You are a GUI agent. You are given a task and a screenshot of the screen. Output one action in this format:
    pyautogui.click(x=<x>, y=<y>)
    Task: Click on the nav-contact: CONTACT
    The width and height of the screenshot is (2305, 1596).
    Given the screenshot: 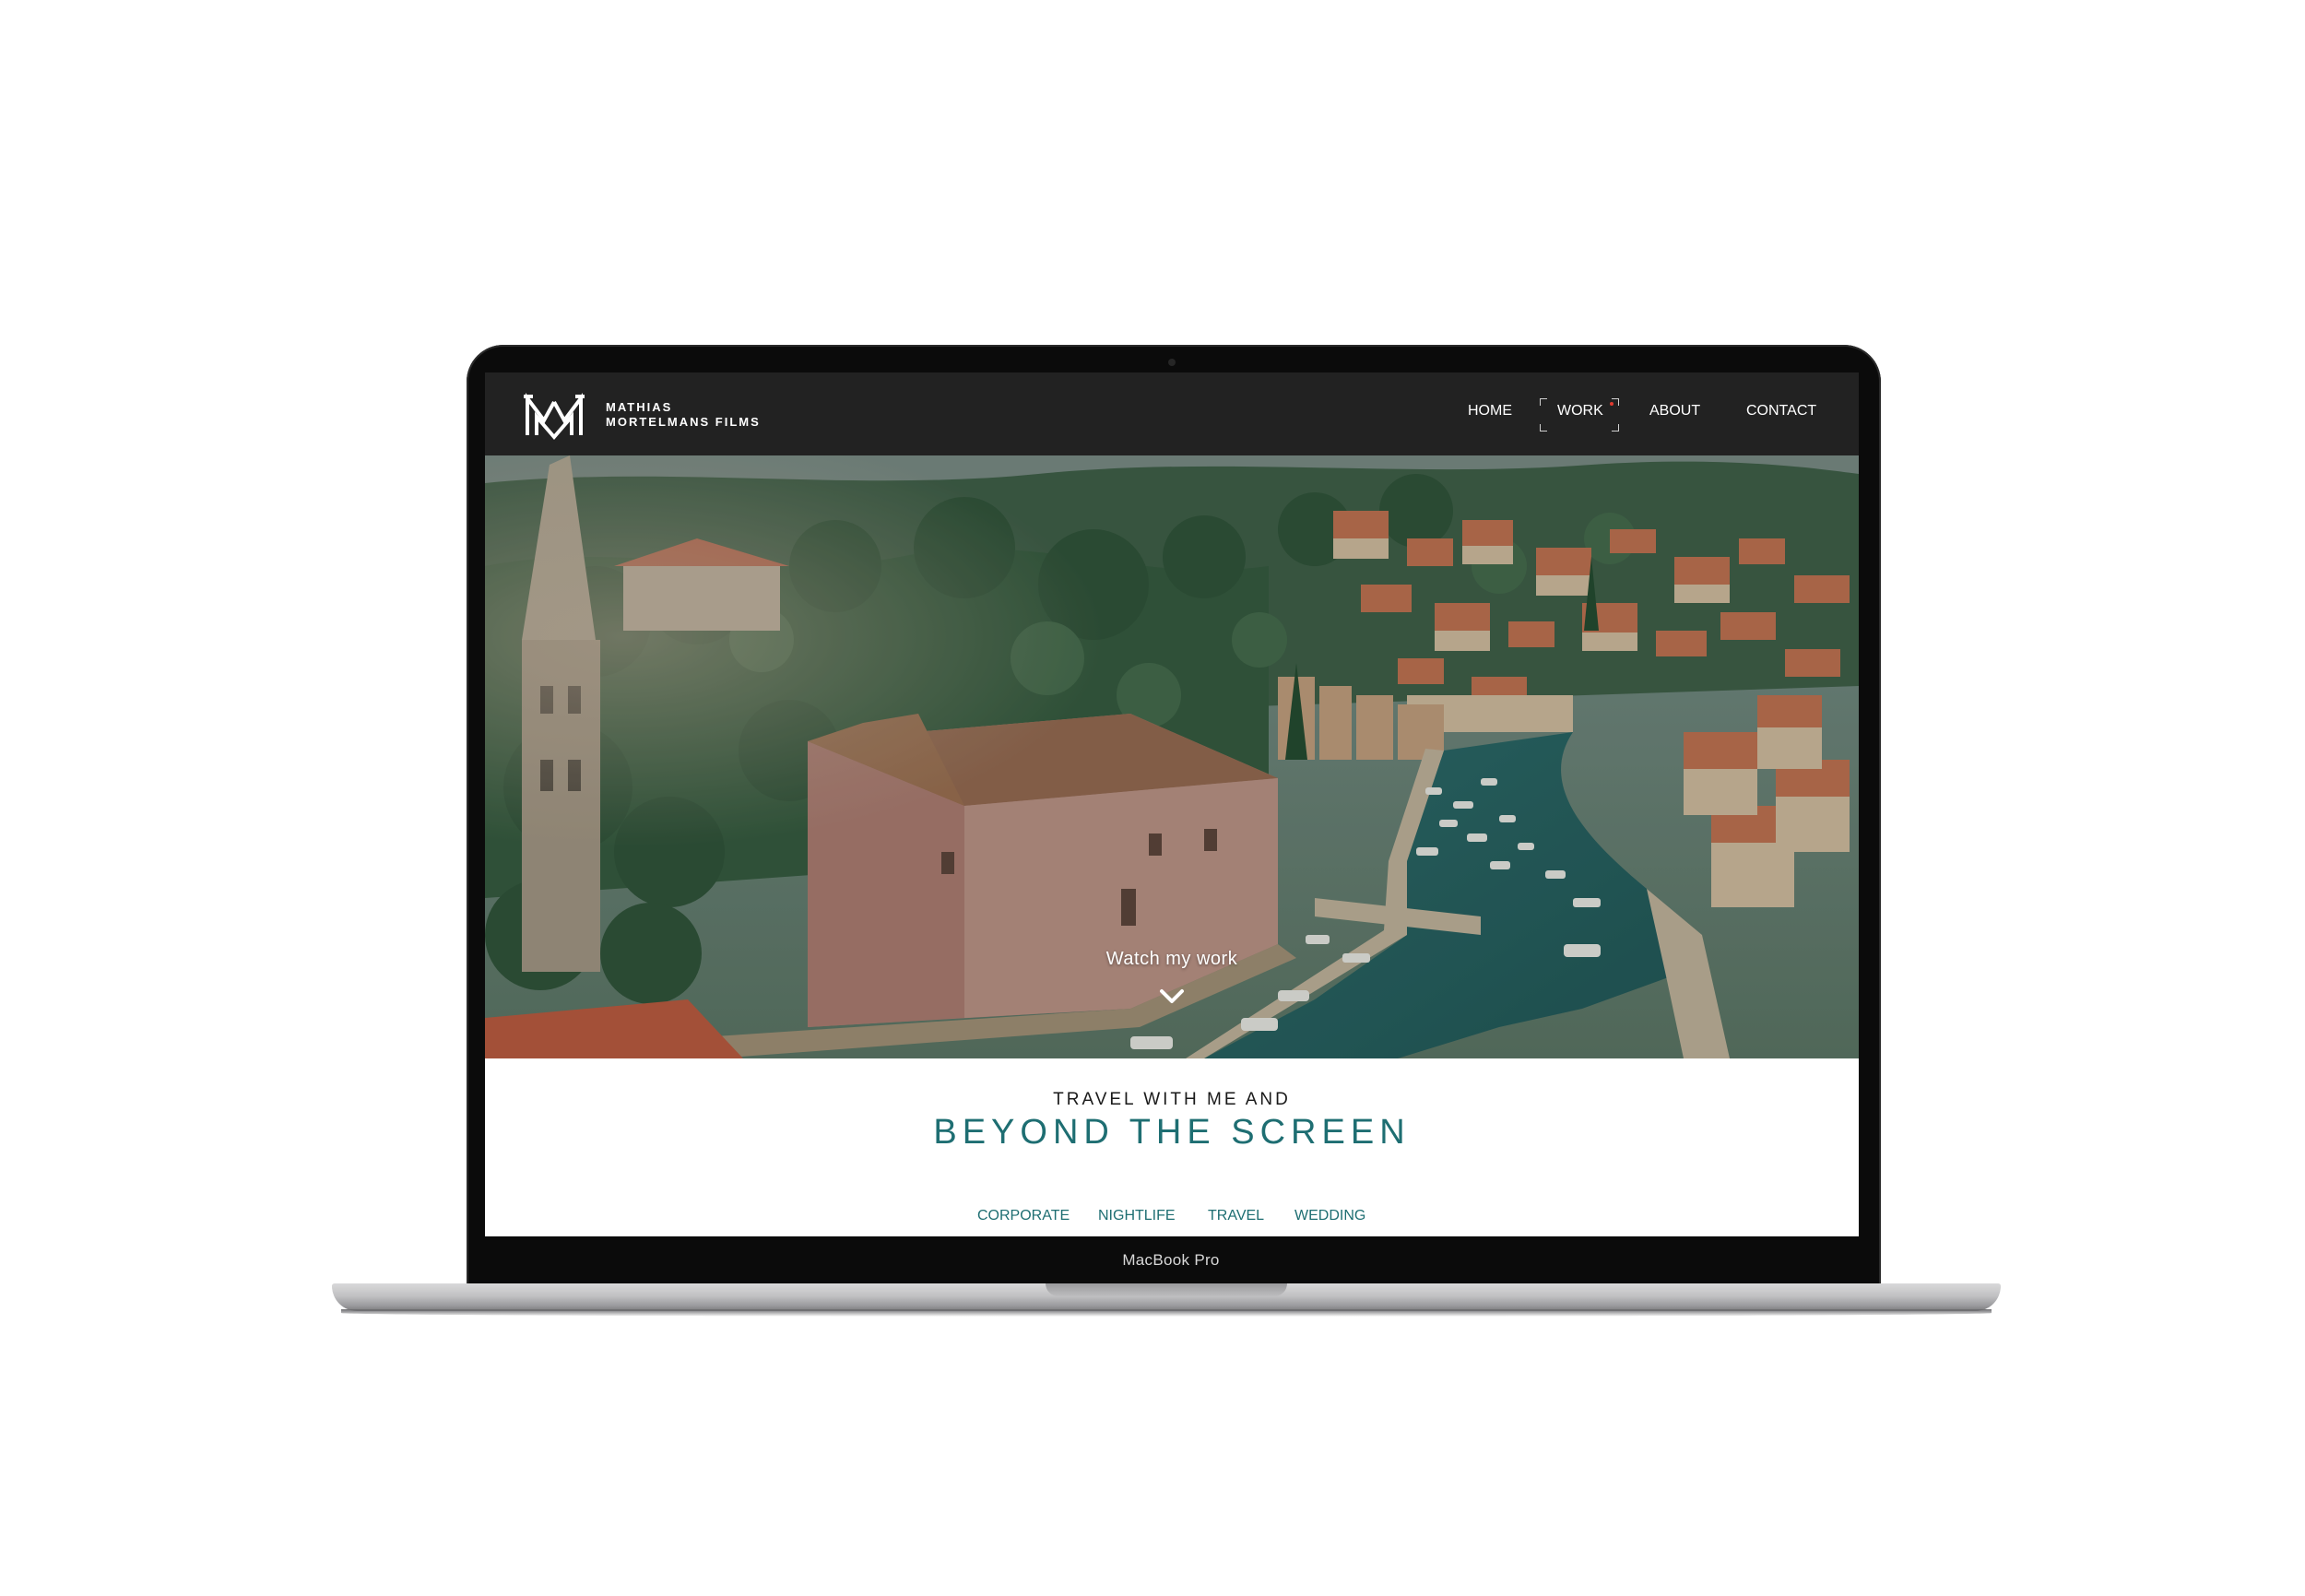 What is the action you would take?
    pyautogui.click(x=1781, y=411)
    